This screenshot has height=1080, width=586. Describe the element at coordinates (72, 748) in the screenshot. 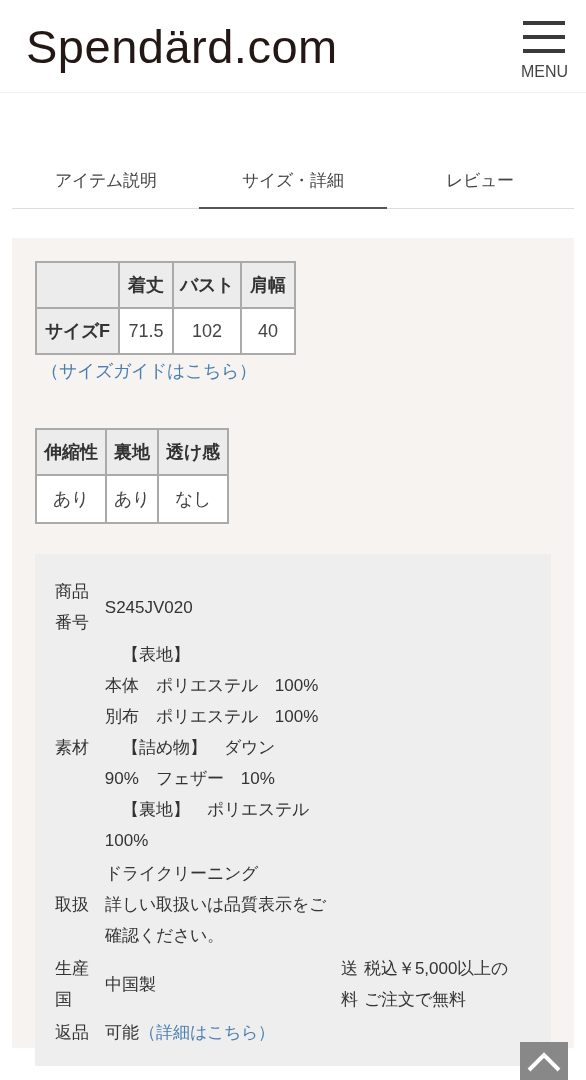

I see `spec-label: 素材` at that location.